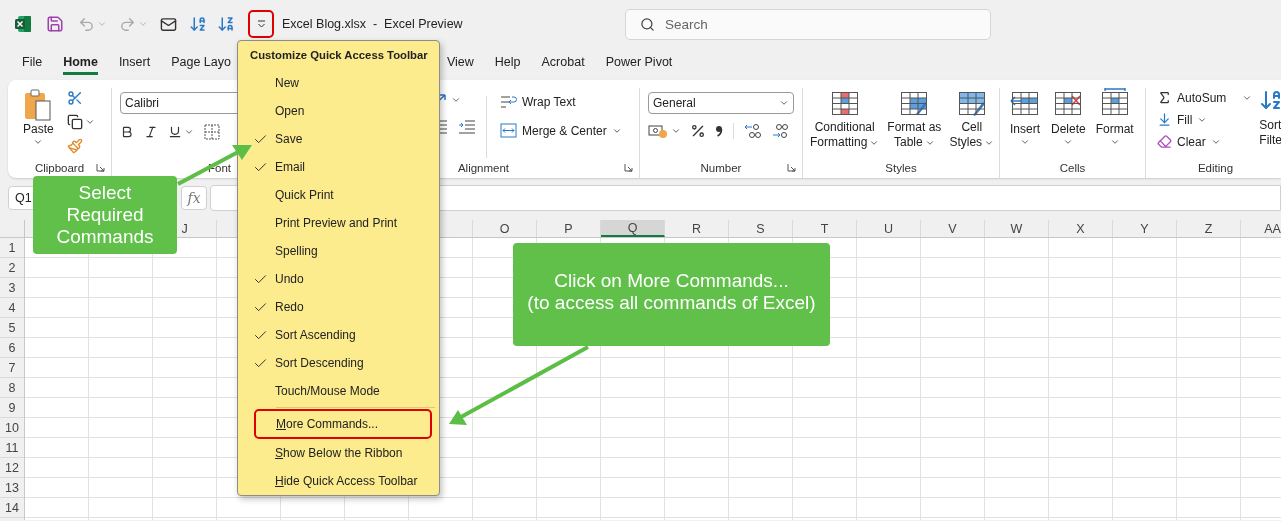  I want to click on ribbon-tab: Help, so click(507, 63).